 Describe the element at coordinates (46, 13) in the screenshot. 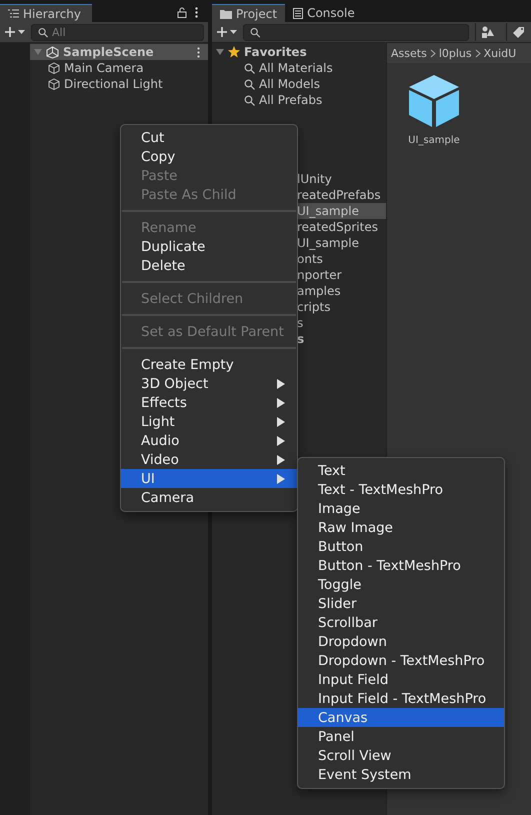

I see `hierarchy-tab: Hierarchy` at that location.